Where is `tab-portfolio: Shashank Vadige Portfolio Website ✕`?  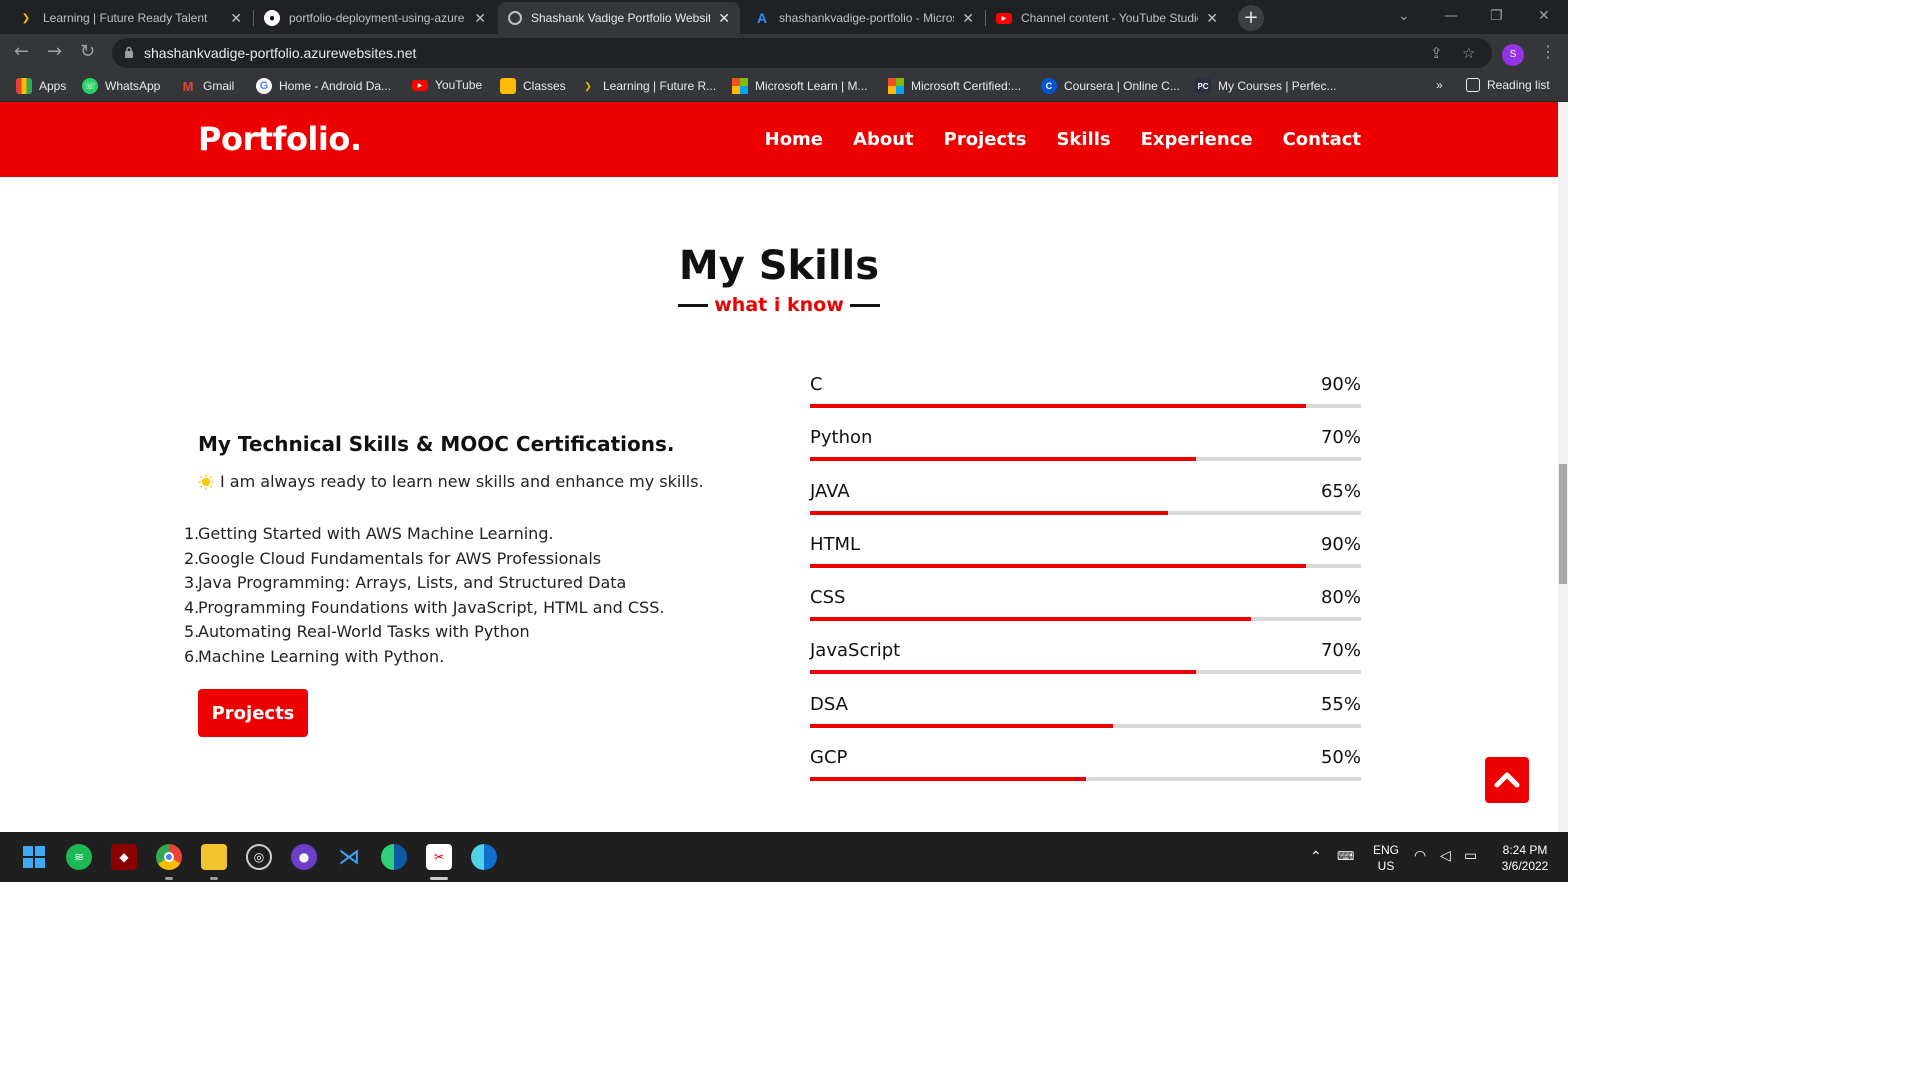
tab-portfolio: Shashank Vadige Portfolio Website ✕ is located at coordinates (619, 18).